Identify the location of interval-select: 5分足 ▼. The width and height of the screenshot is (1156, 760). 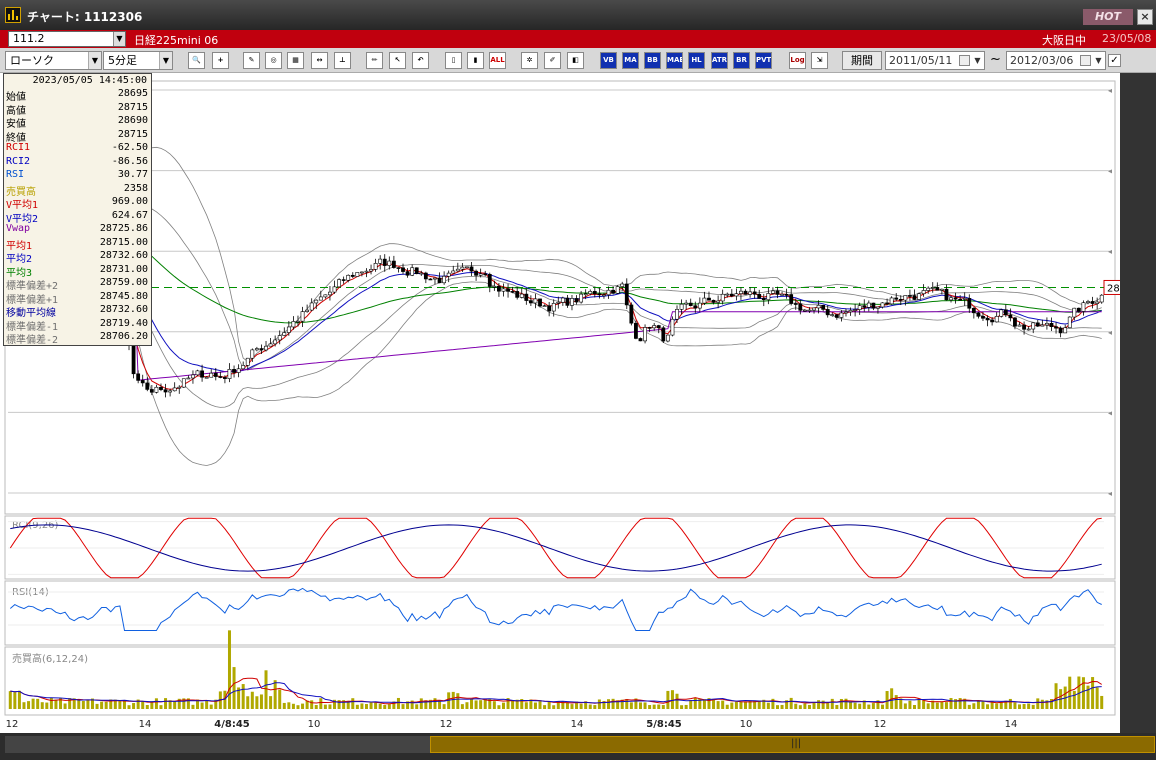
(138, 60).